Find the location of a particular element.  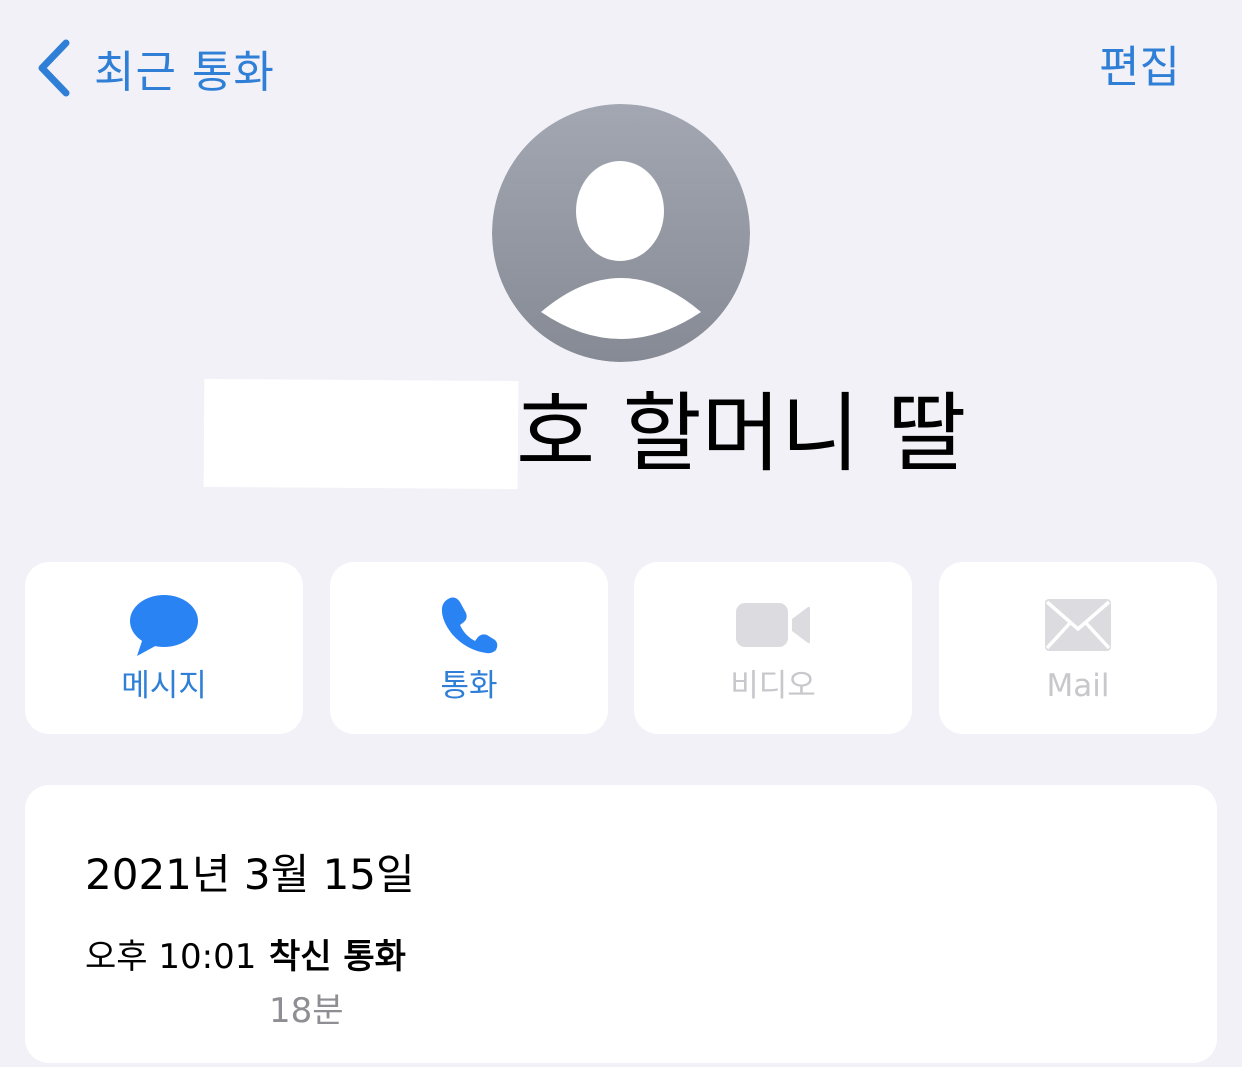

message-button: 메시지 is located at coordinates (164, 648).